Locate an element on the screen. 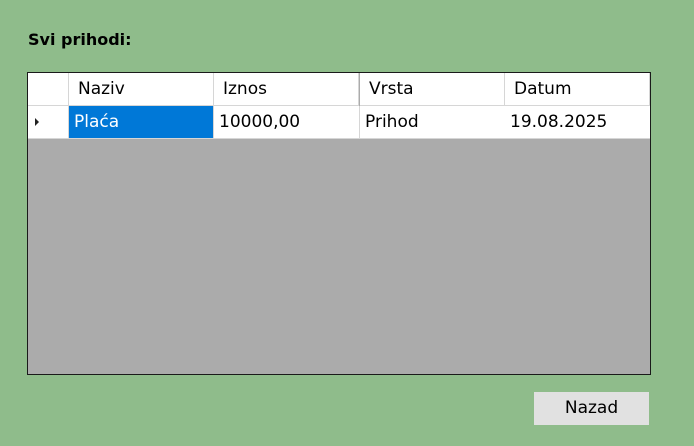  row-header-cell is located at coordinates (48, 122).